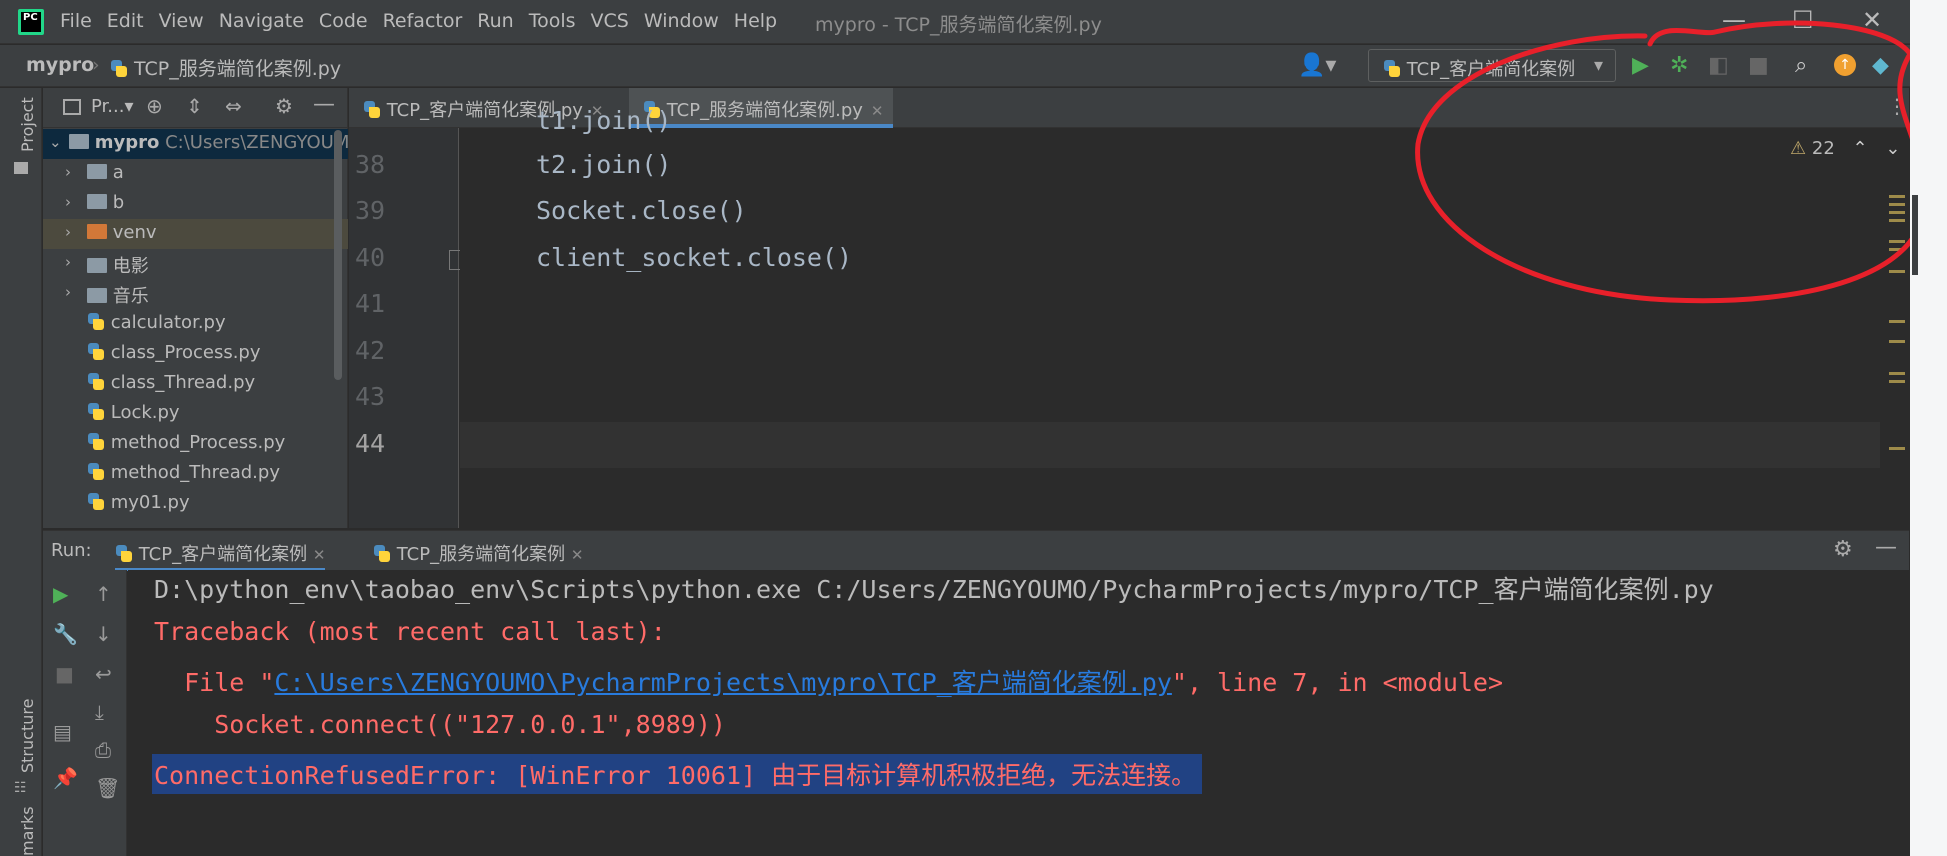  Describe the element at coordinates (107, 788) in the screenshot. I see `trash-icon: 🗑` at that location.